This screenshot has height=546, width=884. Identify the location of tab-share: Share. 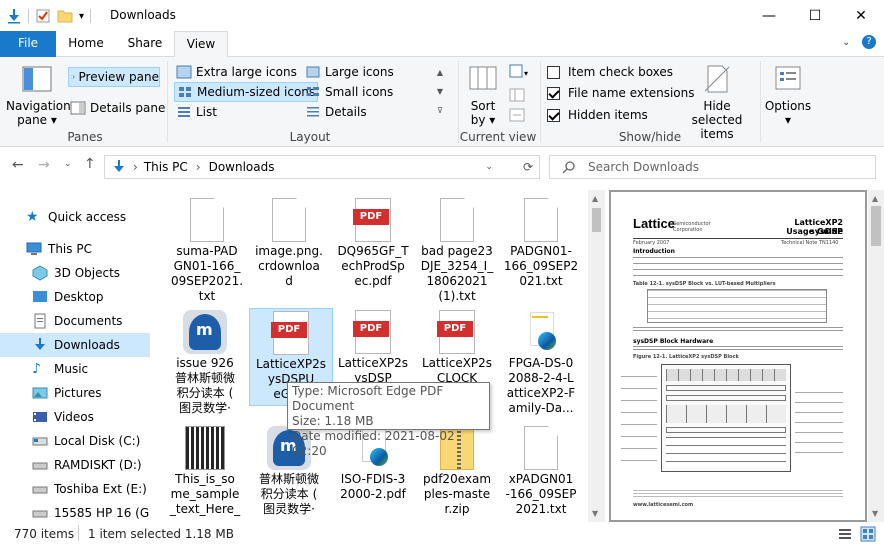
(145, 44).